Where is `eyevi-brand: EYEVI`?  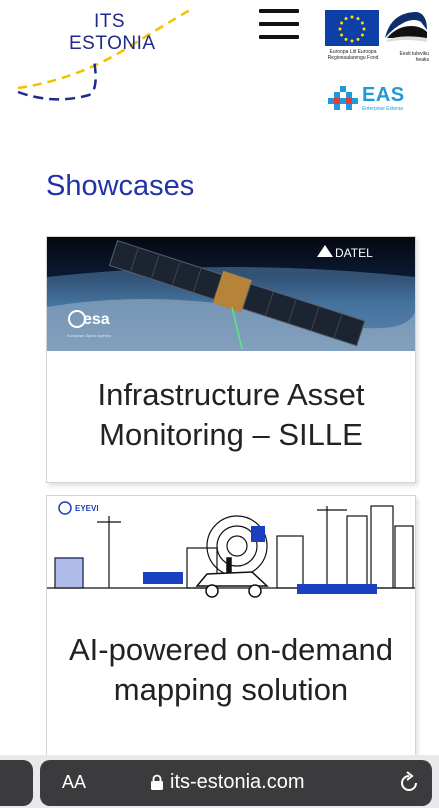
eyevi-brand: EYEVI is located at coordinates (87, 508).